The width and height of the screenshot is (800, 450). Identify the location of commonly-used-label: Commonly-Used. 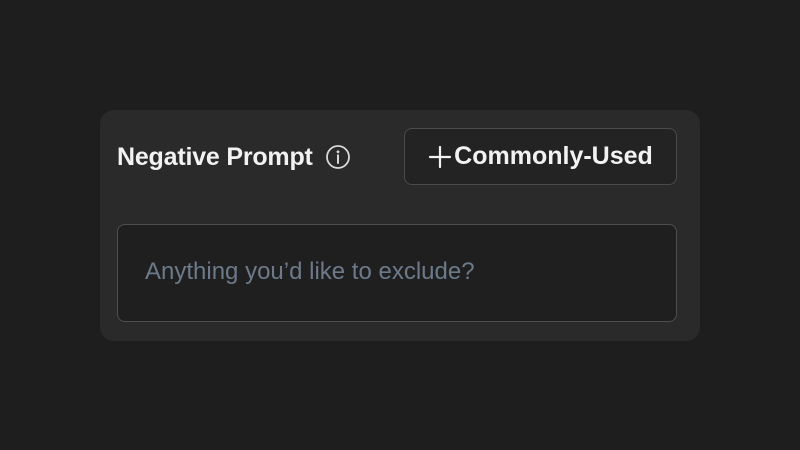
(553, 156).